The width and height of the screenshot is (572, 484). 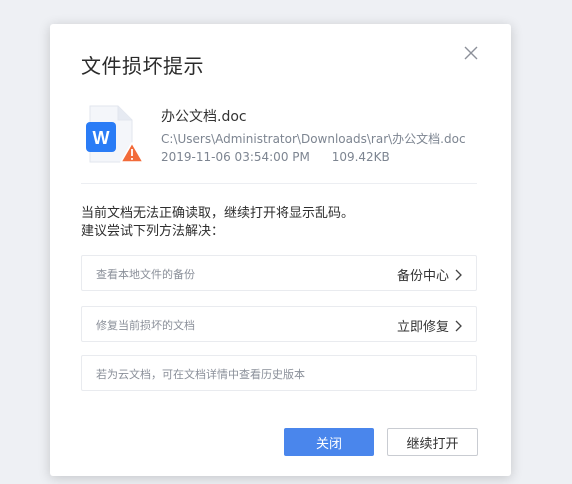 What do you see at coordinates (200, 374) in the screenshot?
I see `option-label: 若为云文档，可在文档详情中查看历史版本` at bounding box center [200, 374].